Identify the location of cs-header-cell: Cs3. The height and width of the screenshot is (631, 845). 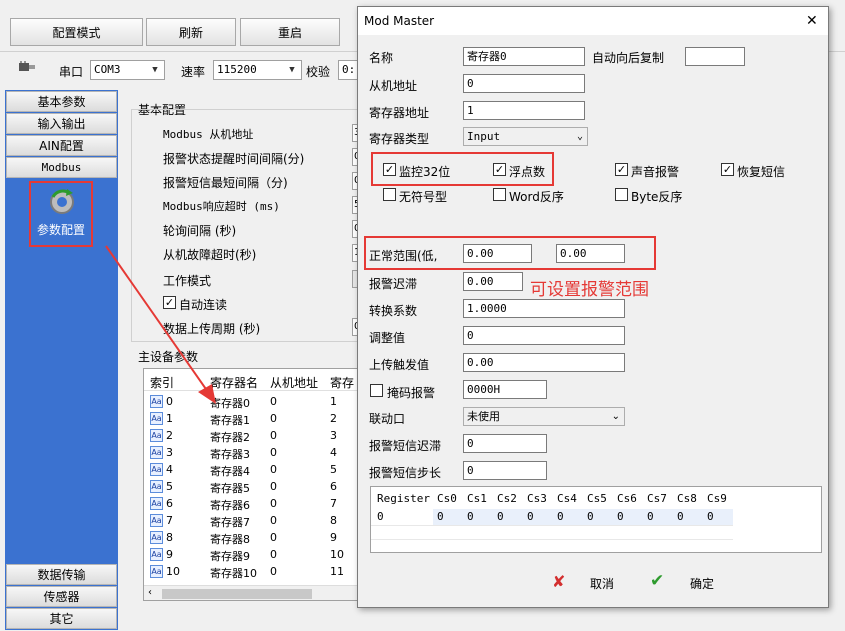
(537, 498).